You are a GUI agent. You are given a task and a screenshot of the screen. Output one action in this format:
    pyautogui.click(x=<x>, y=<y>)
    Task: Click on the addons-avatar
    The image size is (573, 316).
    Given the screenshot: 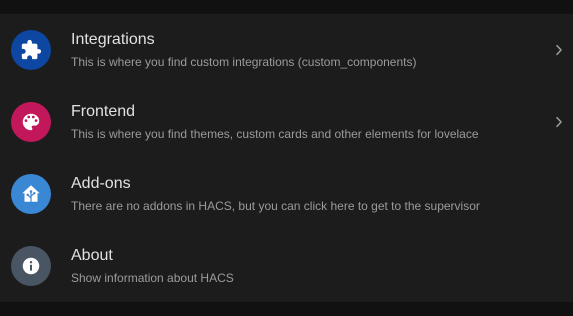 What is the action you would take?
    pyautogui.click(x=31, y=194)
    